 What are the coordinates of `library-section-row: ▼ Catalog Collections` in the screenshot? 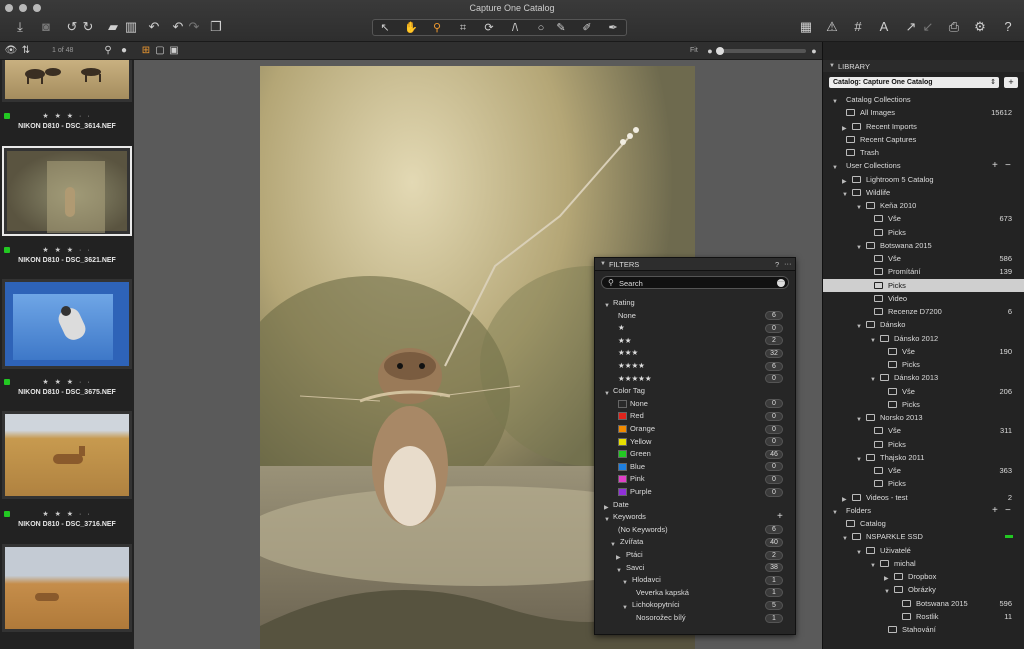 It's located at (923, 99).